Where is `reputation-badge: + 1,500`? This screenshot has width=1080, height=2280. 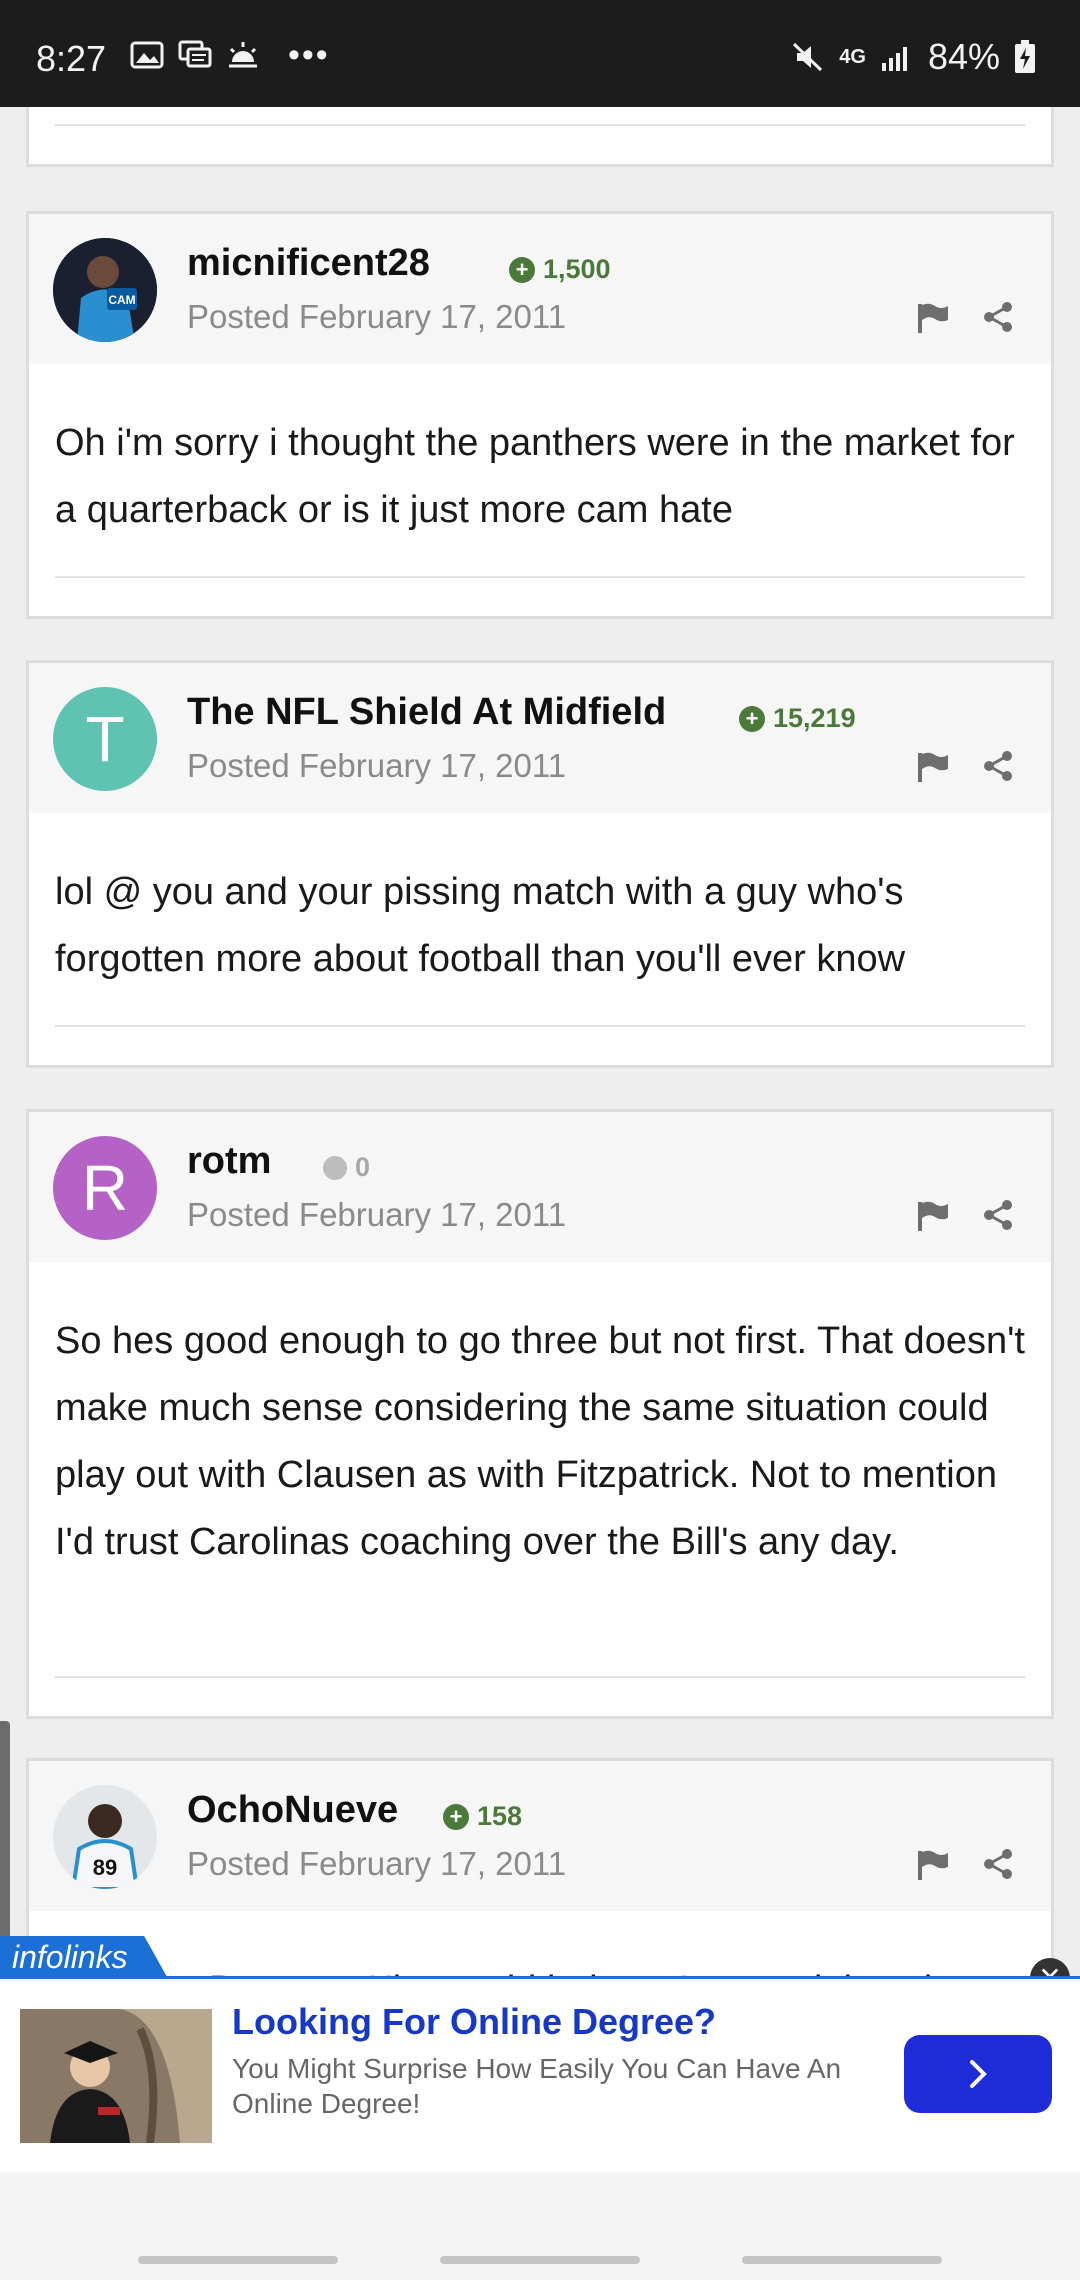 reputation-badge: + 1,500 is located at coordinates (560, 269).